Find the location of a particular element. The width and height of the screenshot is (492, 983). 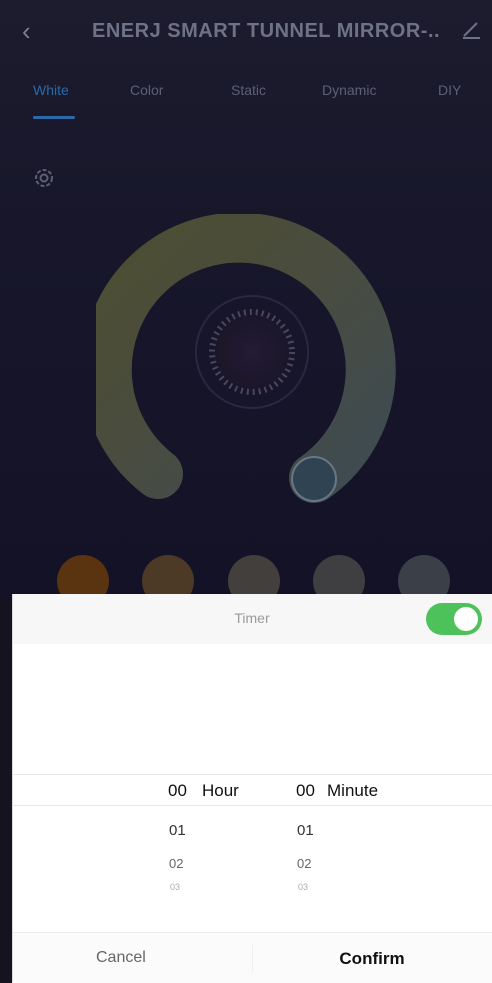

tab-color: Color is located at coordinates (146, 90).